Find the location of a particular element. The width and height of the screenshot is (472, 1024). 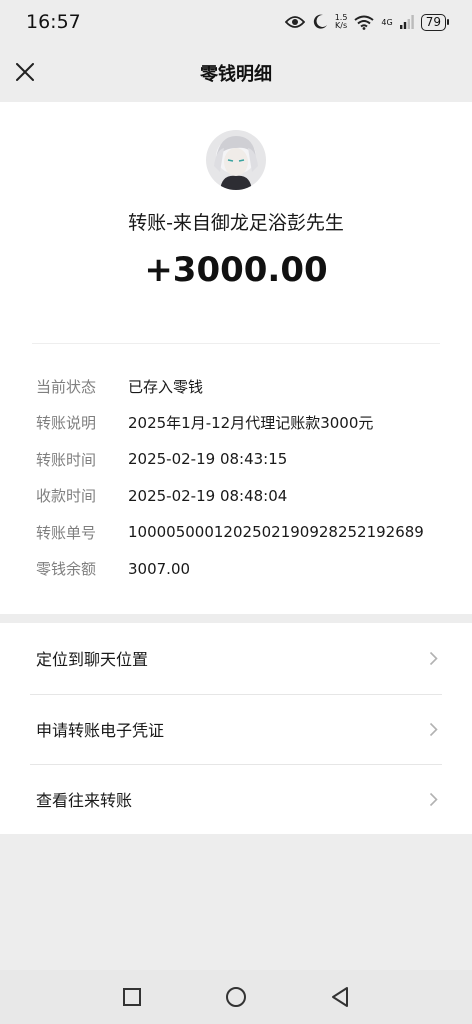

close-button is located at coordinates (25, 72).